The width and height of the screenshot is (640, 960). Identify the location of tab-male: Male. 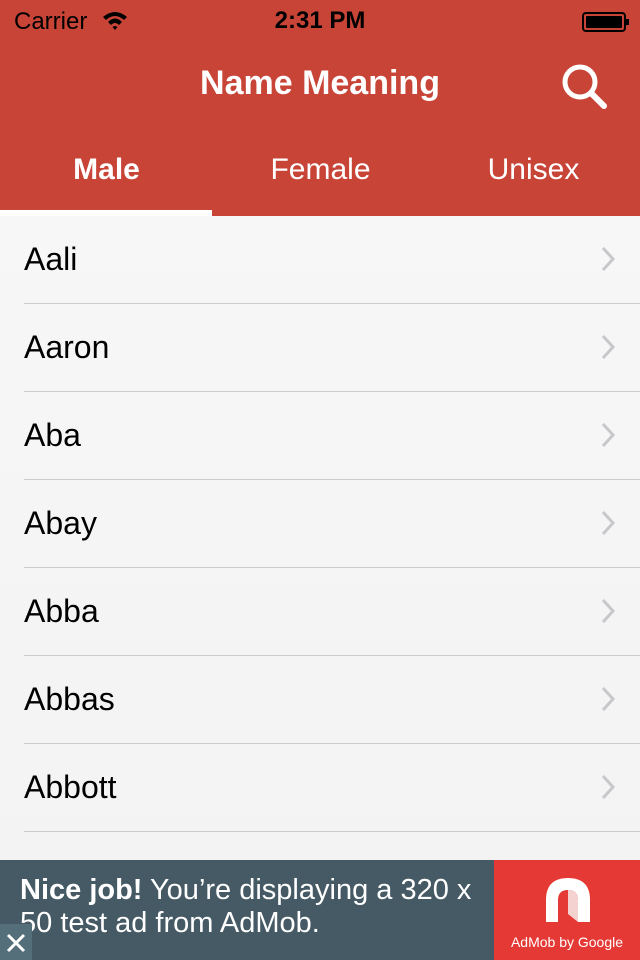
(106, 174).